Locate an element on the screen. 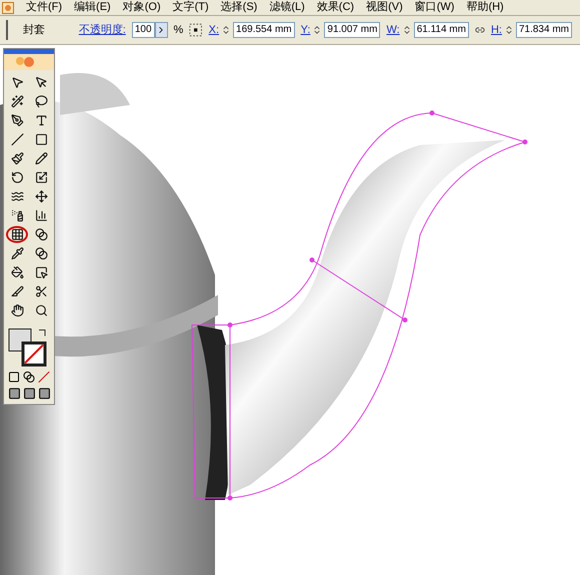 This screenshot has width=580, height=575. tool-button is located at coordinates (17, 234).